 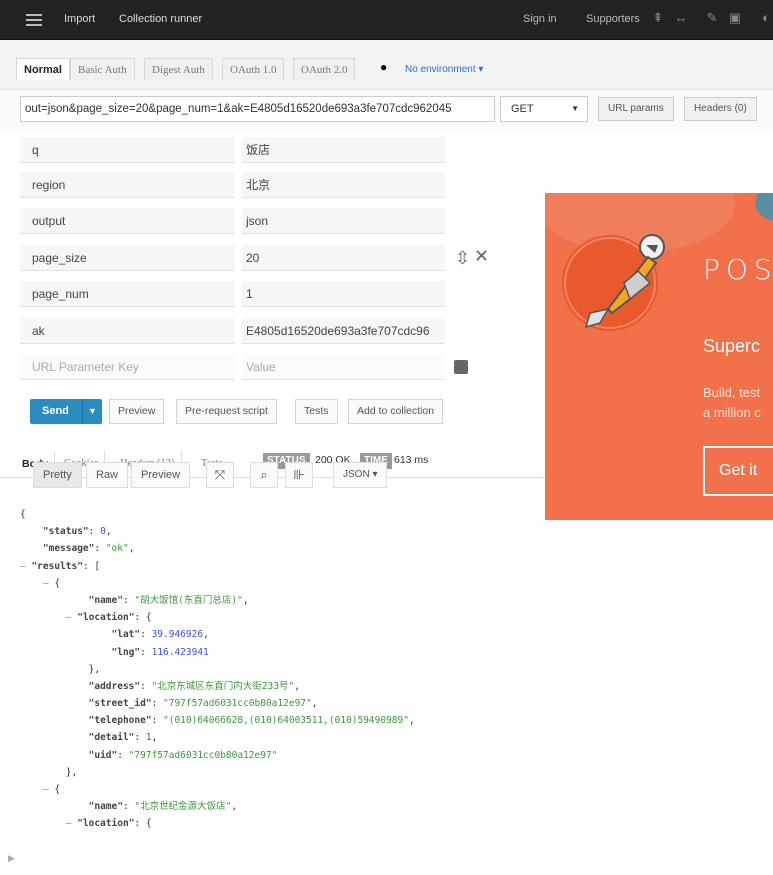 What do you see at coordinates (343, 185) in the screenshot?
I see `param-value-field: 北京` at bounding box center [343, 185].